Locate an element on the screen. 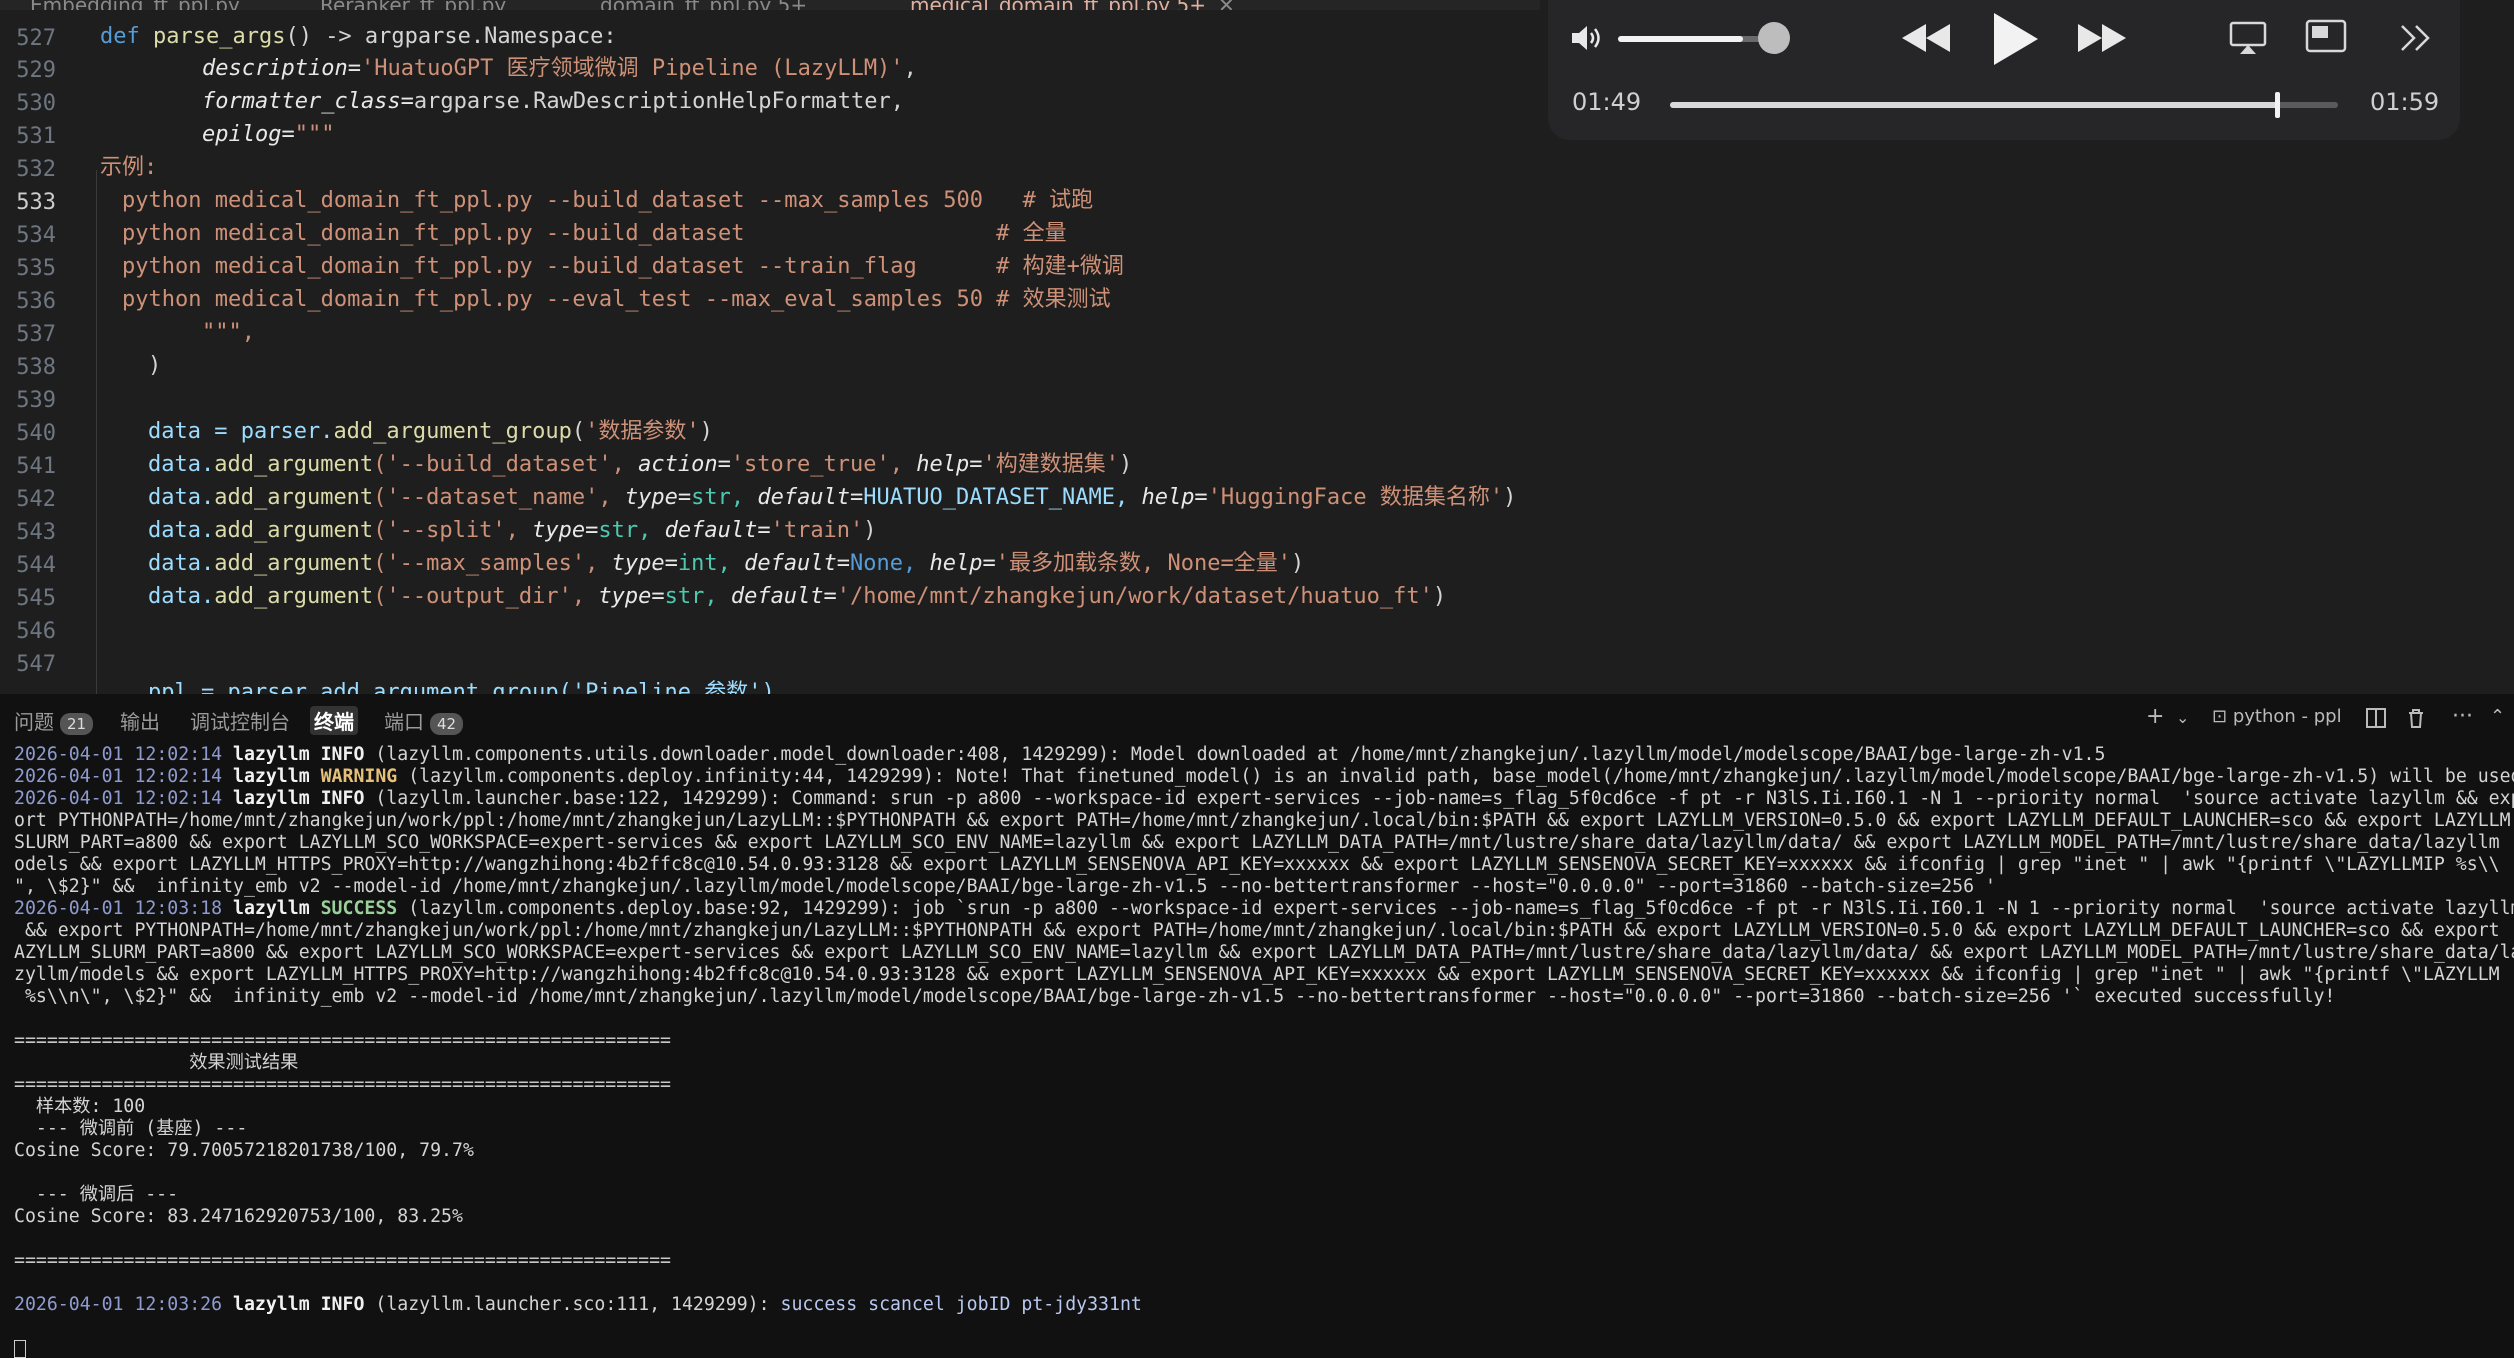 This screenshot has width=2514, height=1358. line-number: 530 is located at coordinates (36, 103).